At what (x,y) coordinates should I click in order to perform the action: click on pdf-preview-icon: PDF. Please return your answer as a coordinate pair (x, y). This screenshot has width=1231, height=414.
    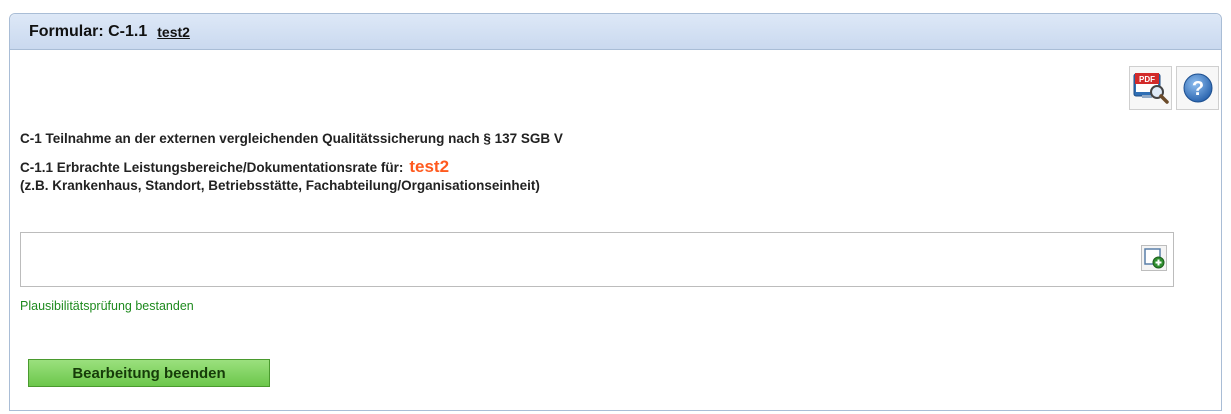
    Looking at the image, I should click on (1151, 88).